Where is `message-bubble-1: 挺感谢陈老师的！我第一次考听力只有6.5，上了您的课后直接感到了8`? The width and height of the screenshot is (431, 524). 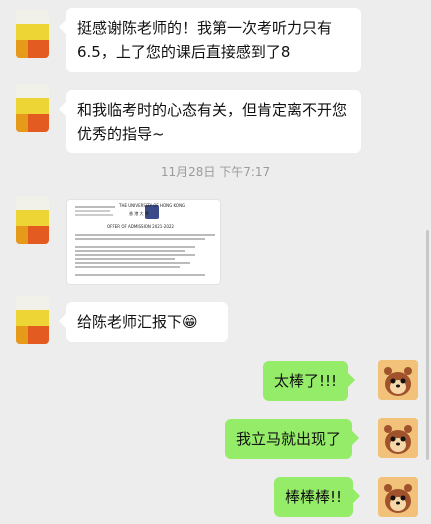 message-bubble-1: 挺感谢陈老师的！我第一次考听力只有6.5，上了您的课后直接感到了8 is located at coordinates (213, 40).